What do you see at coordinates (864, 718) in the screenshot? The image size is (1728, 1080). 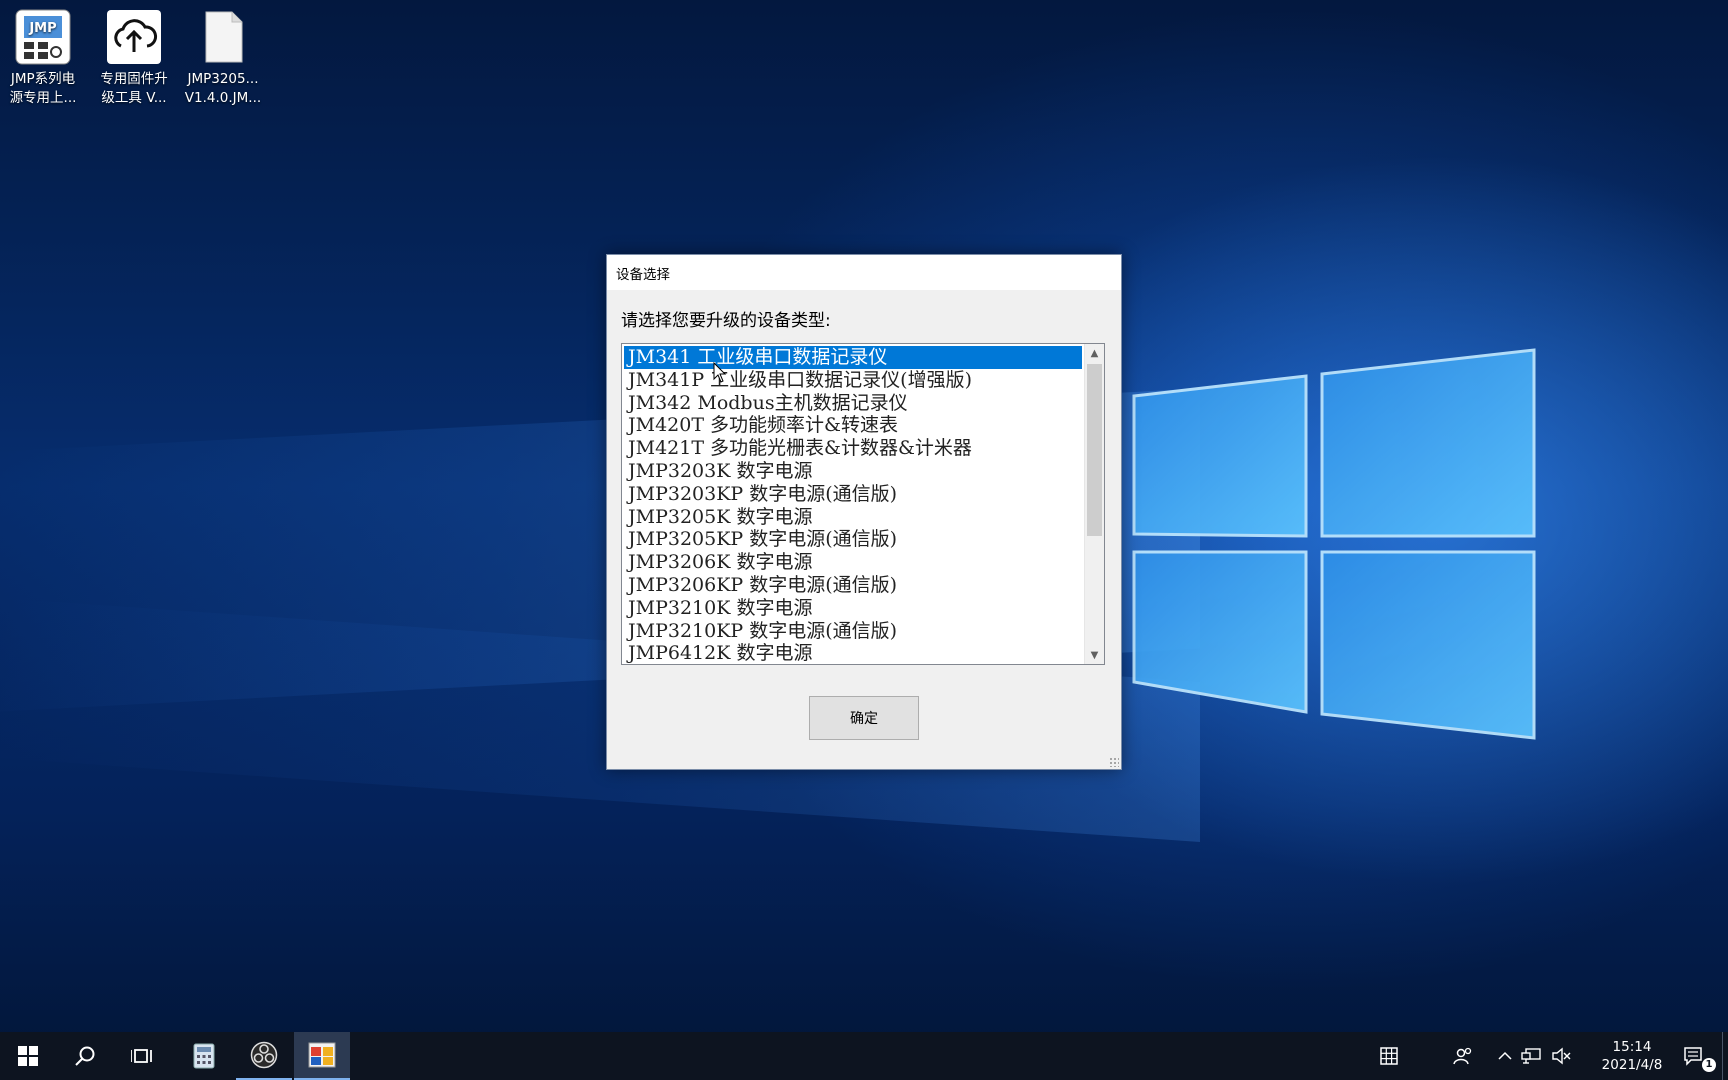 I see `ok-button: 确定` at bounding box center [864, 718].